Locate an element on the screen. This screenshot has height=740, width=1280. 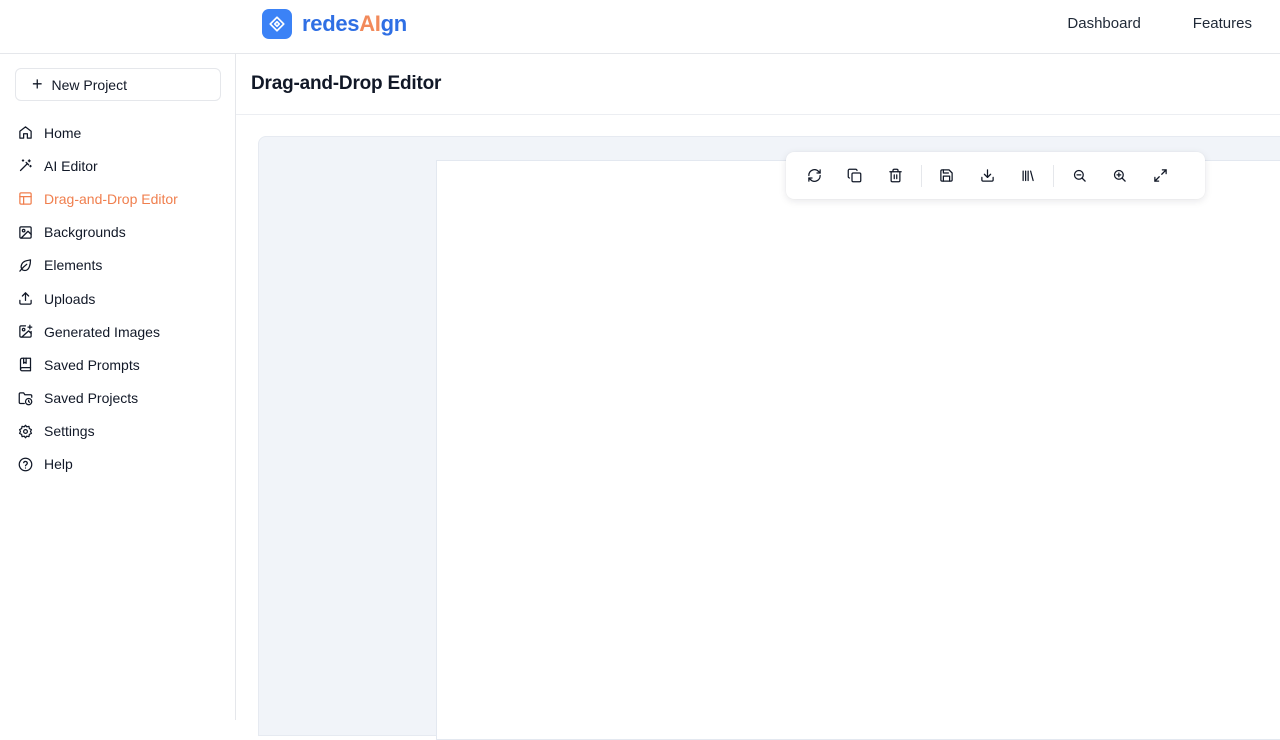
sidebar-item-help: Help is located at coordinates (117, 464).